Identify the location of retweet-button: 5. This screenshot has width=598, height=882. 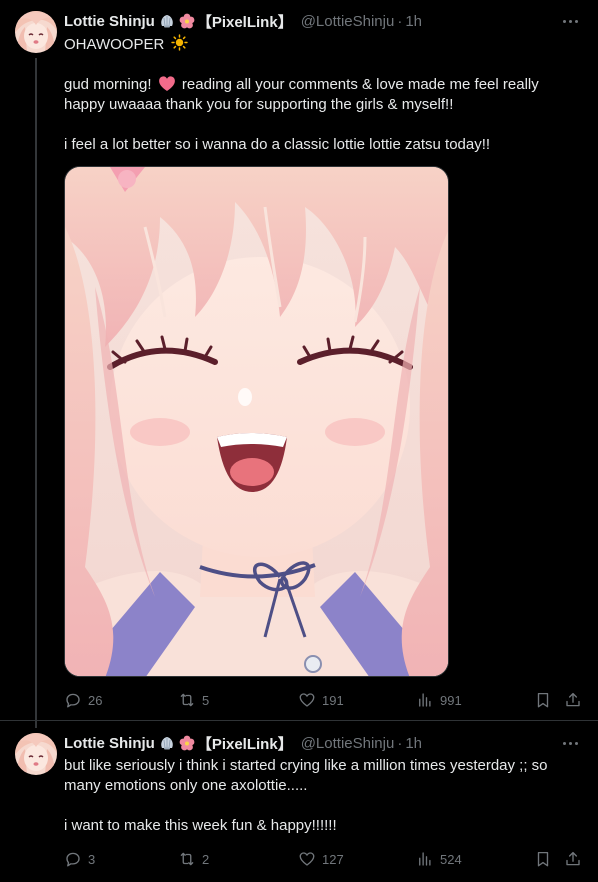
(193, 700).